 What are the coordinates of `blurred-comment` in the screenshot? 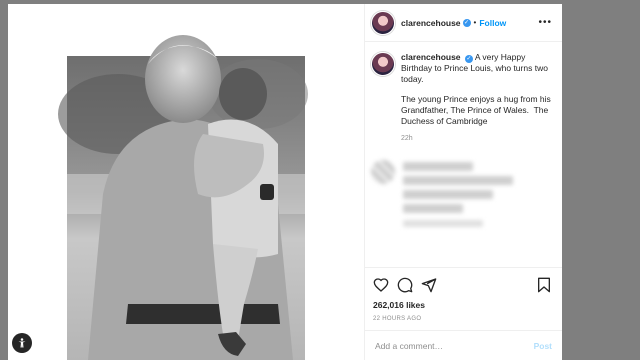 It's located at (461, 205).